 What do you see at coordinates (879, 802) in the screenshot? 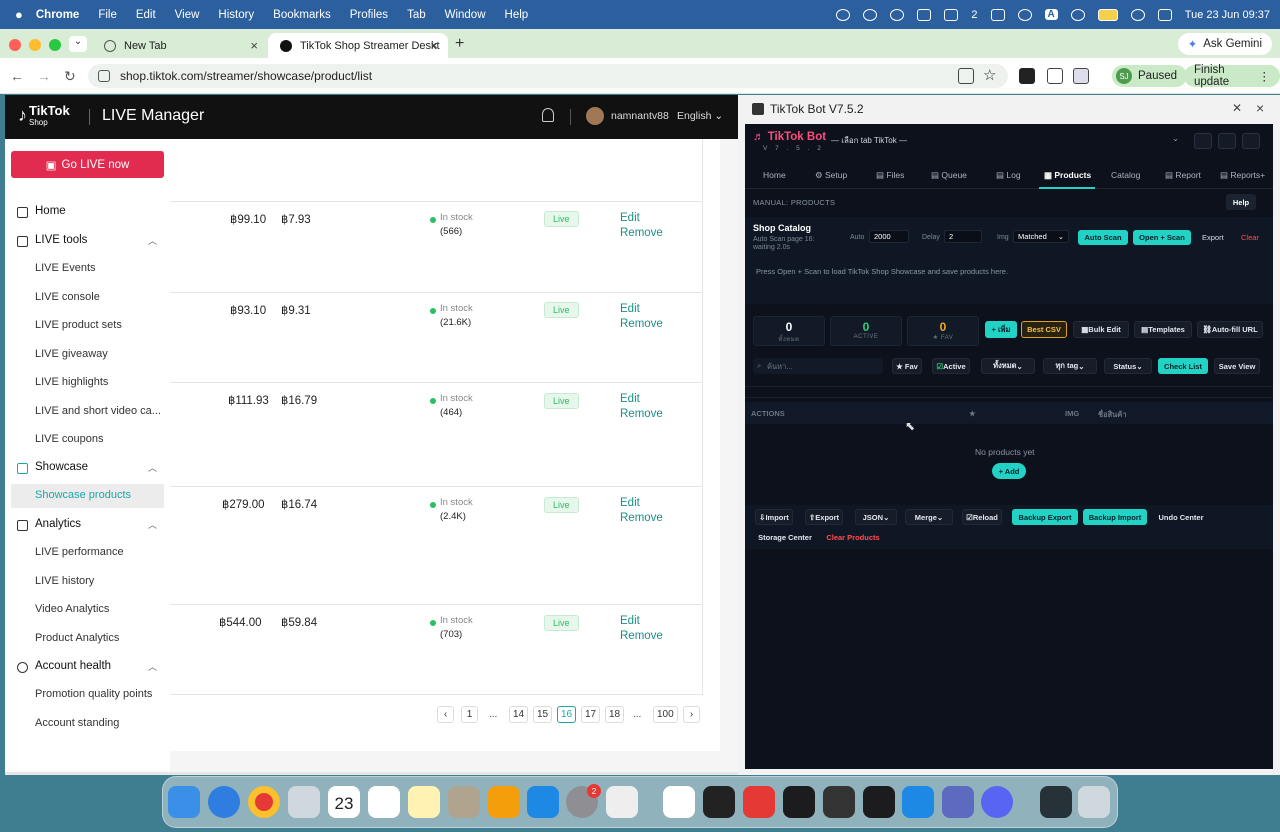
I see `terminal-icon` at bounding box center [879, 802].